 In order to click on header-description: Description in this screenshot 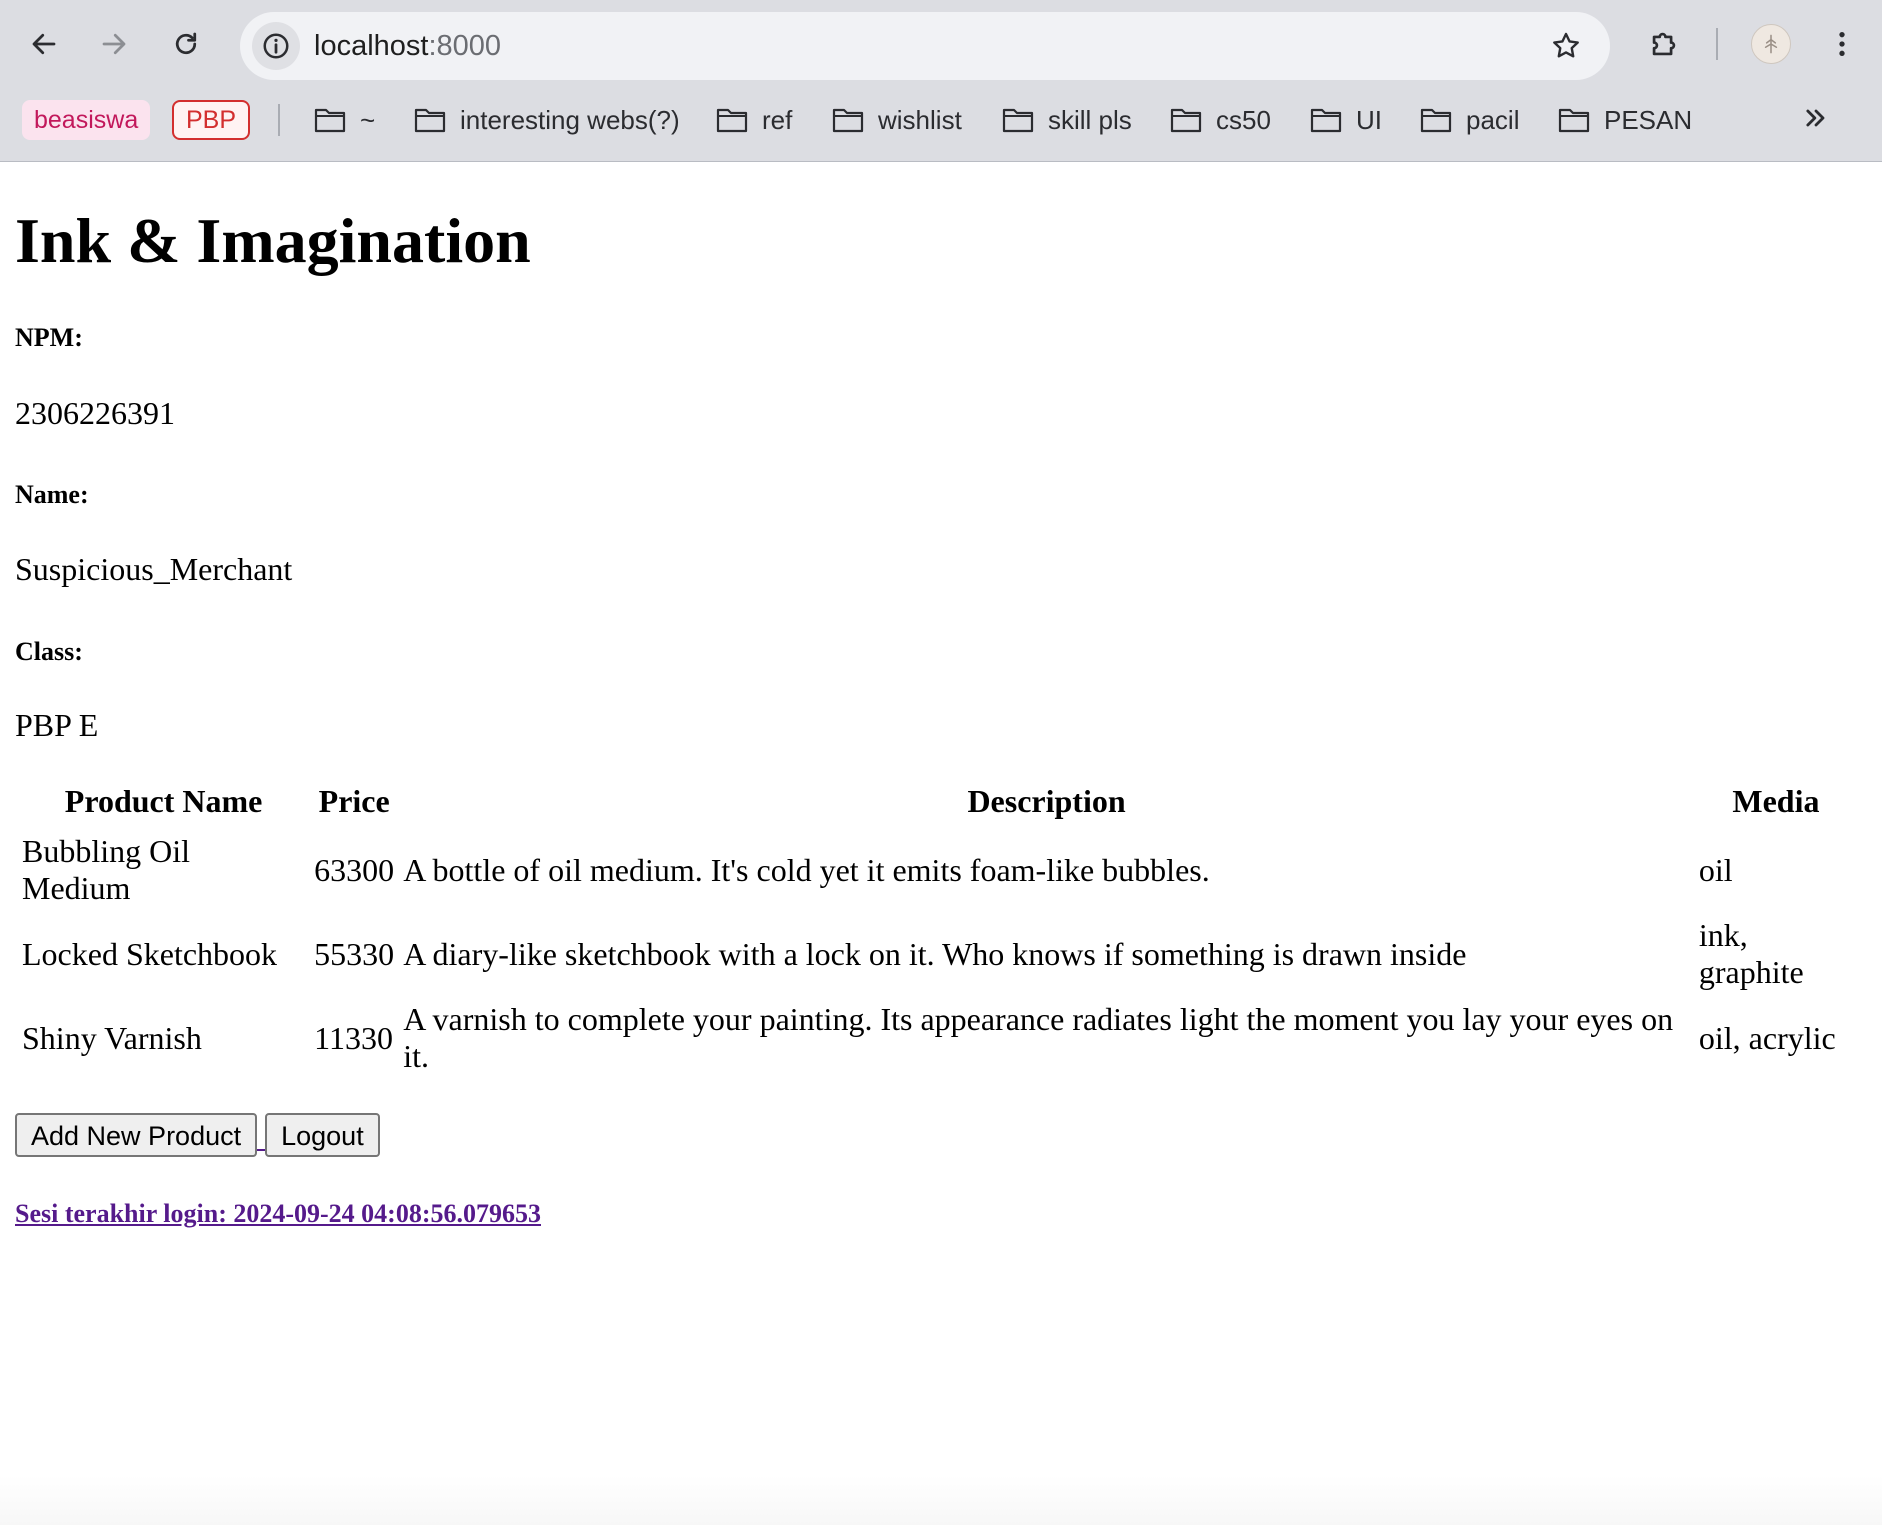, I will do `click(1046, 800)`.